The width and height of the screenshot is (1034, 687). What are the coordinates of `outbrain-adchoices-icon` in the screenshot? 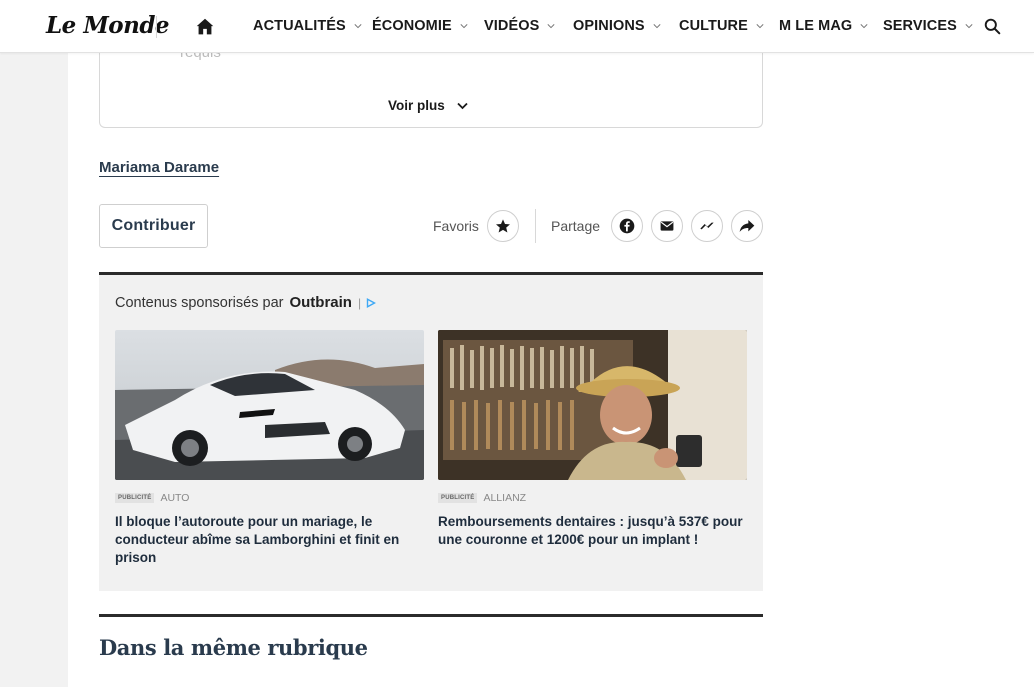 It's located at (371, 302).